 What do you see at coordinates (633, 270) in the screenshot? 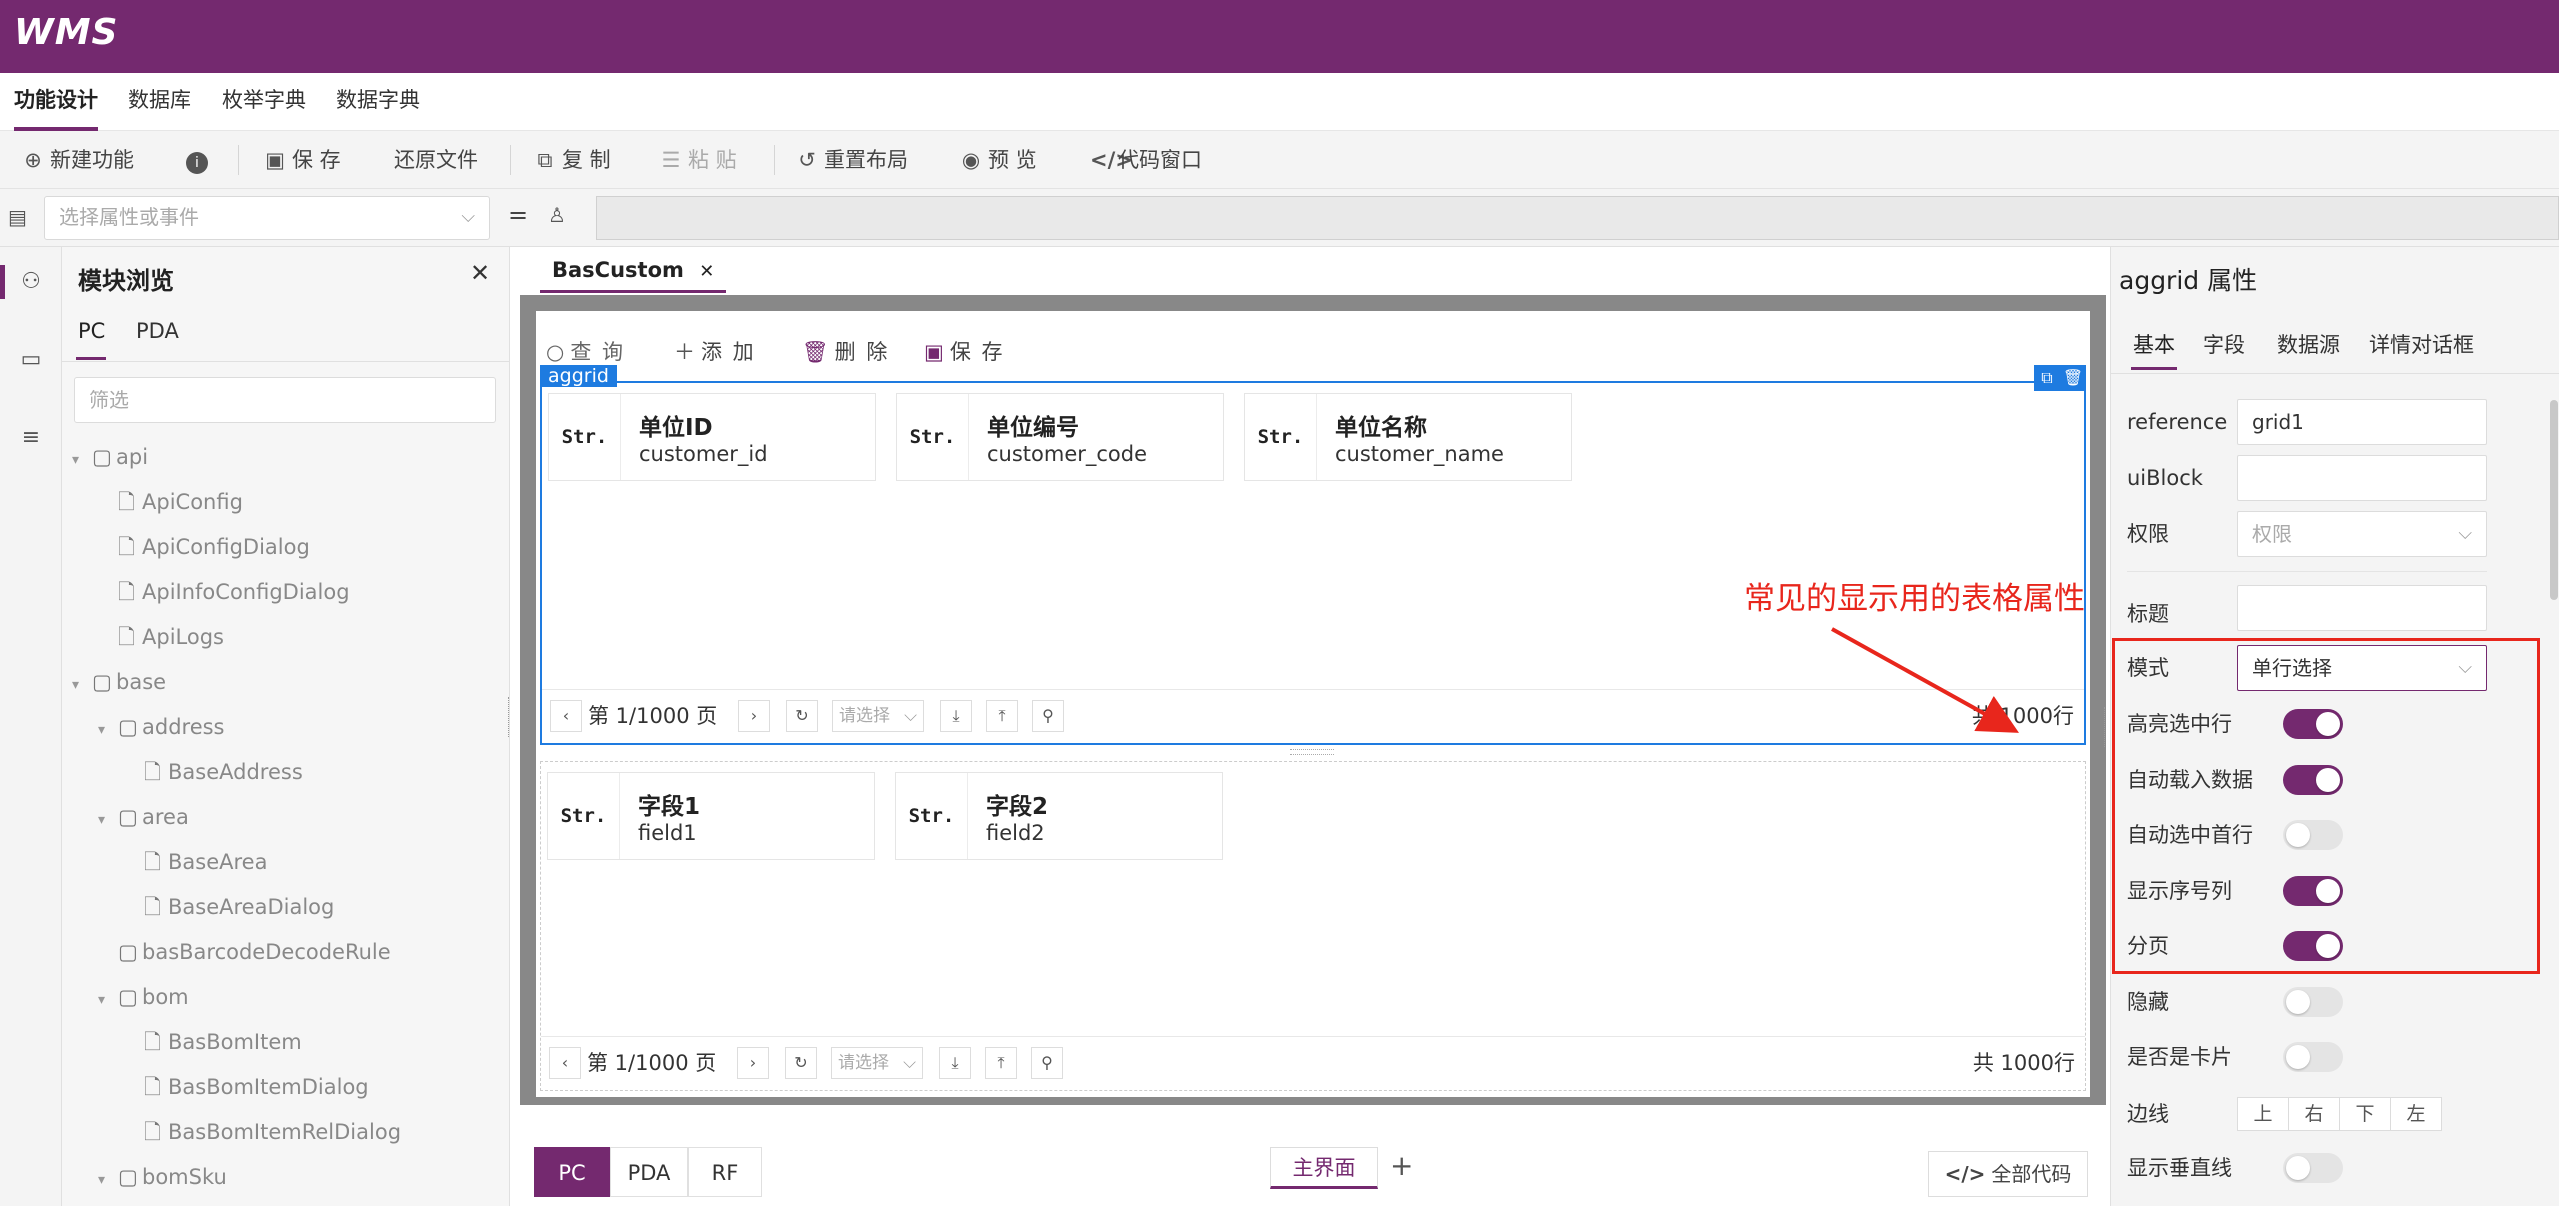
I see `document-tab: BasCustom ✕` at bounding box center [633, 270].